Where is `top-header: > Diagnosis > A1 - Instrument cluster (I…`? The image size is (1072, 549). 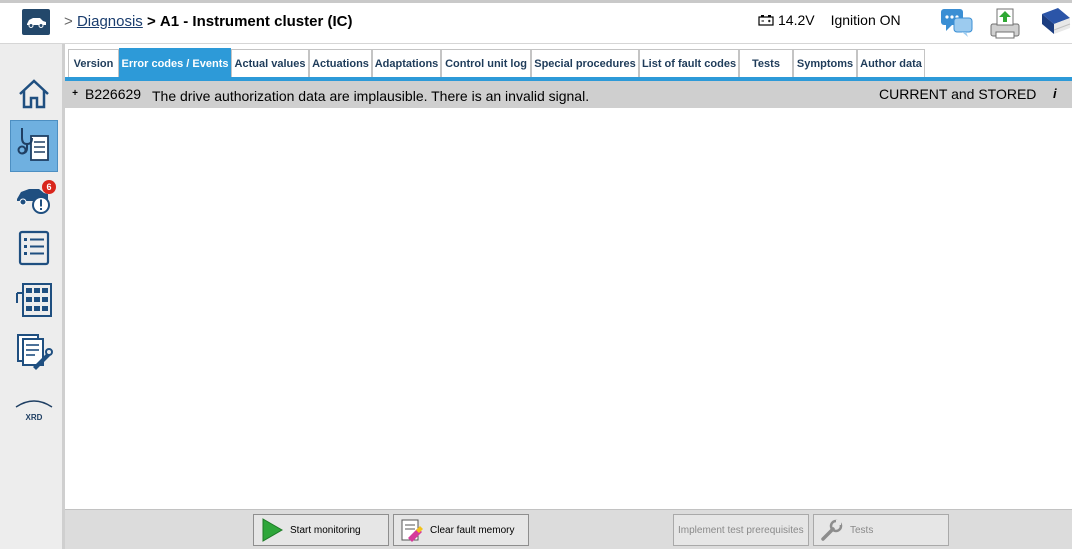 top-header: > Diagnosis > A1 - Instrument cluster (I… is located at coordinates (536, 22).